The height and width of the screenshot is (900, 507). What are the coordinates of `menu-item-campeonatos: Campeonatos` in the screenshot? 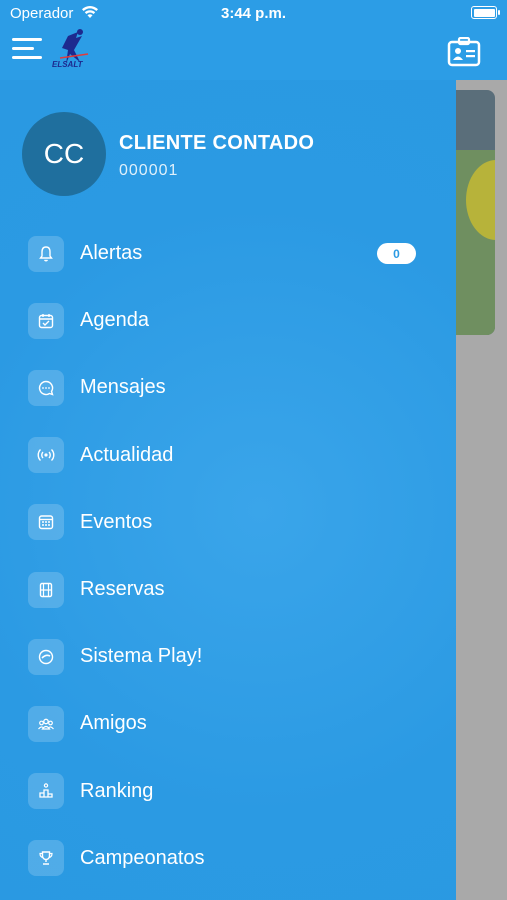 It's located at (228, 858).